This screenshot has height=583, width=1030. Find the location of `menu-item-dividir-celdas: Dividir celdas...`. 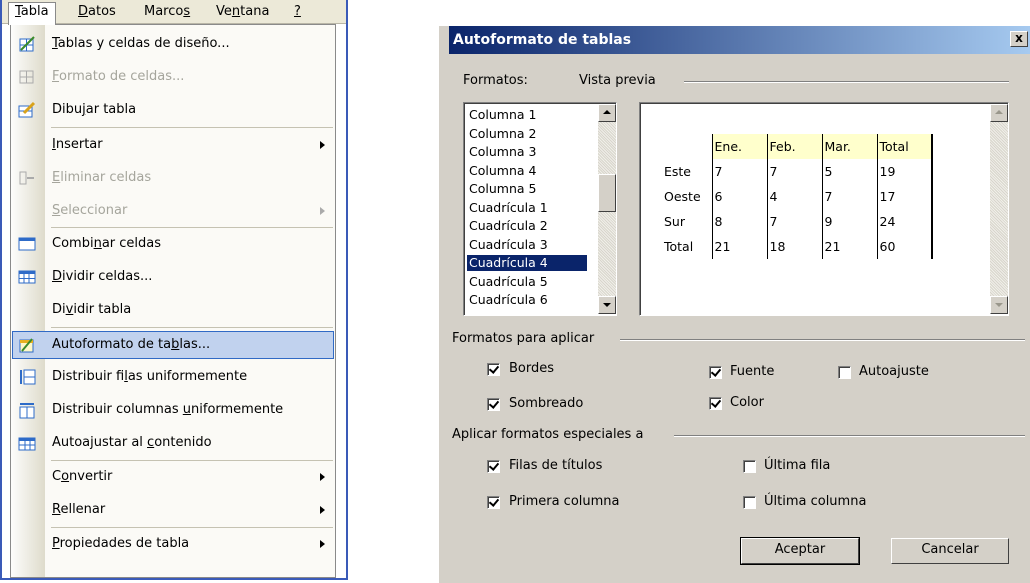

menu-item-dividir-celdas: Dividir celdas... is located at coordinates (173, 277).